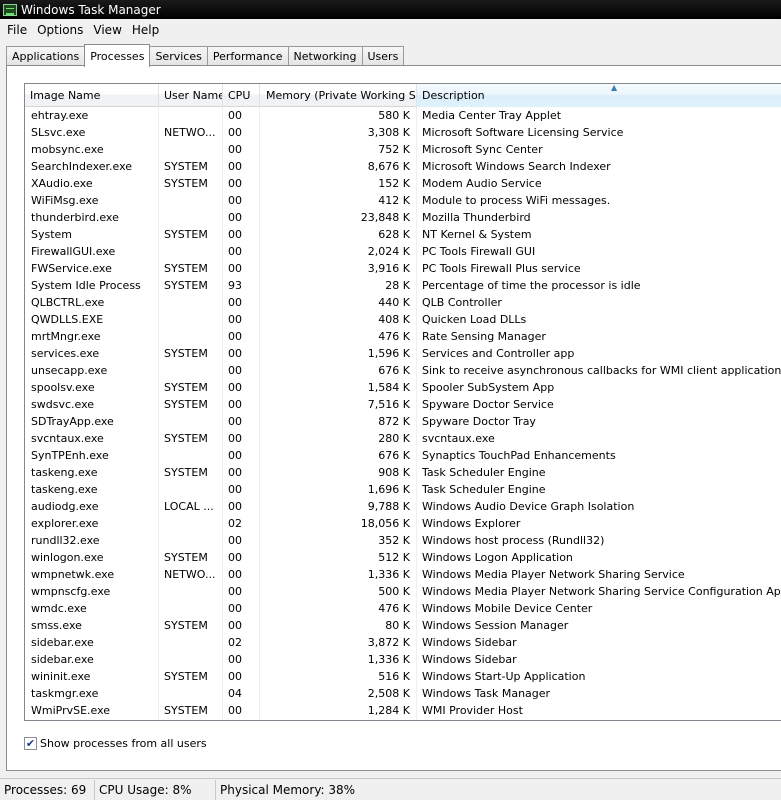 The image size is (781, 800). Describe the element at coordinates (484, 336) in the screenshot. I see `process-description: Rate Sensing Manager` at that location.